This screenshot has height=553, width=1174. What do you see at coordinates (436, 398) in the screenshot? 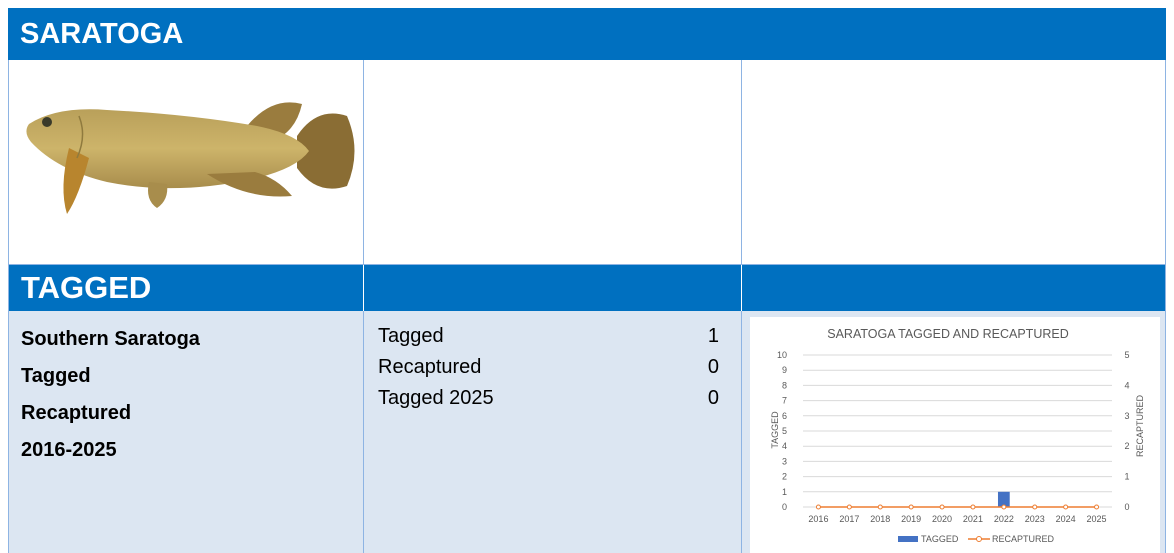
I see `stat-label: Tagged 2025` at bounding box center [436, 398].